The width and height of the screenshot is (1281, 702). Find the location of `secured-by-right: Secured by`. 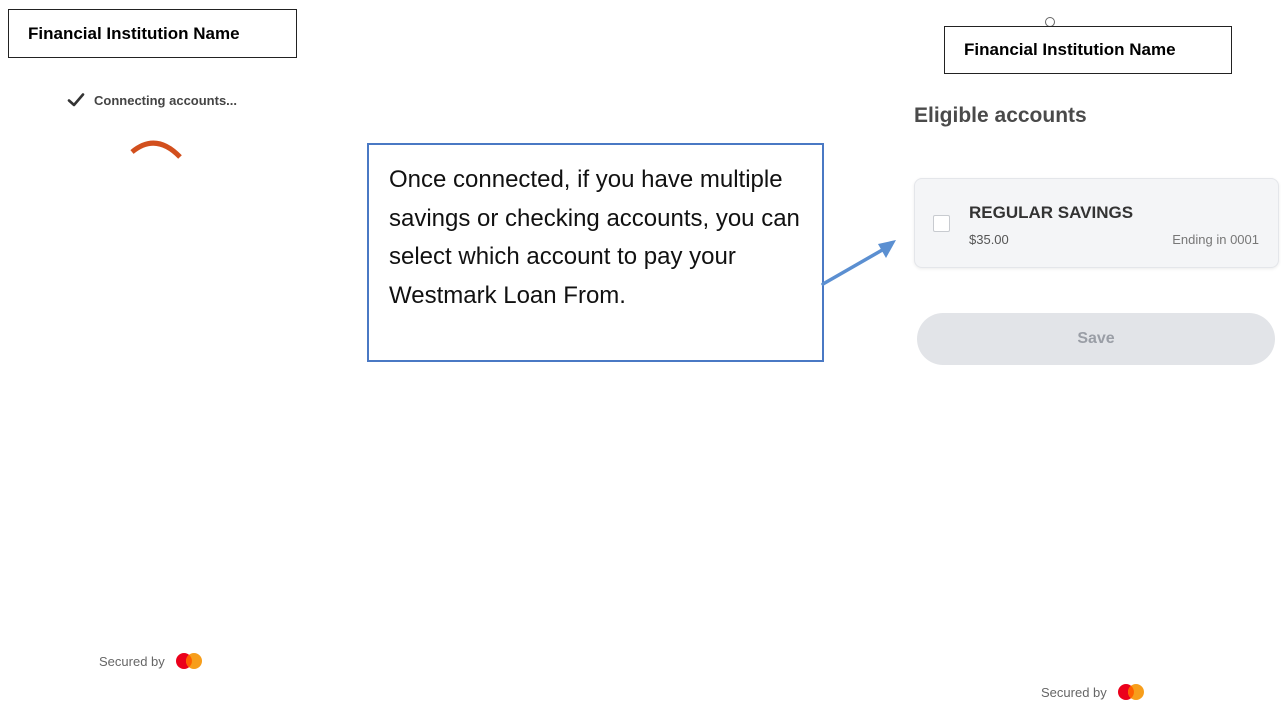

secured-by-right: Secured by is located at coordinates (1093, 692).